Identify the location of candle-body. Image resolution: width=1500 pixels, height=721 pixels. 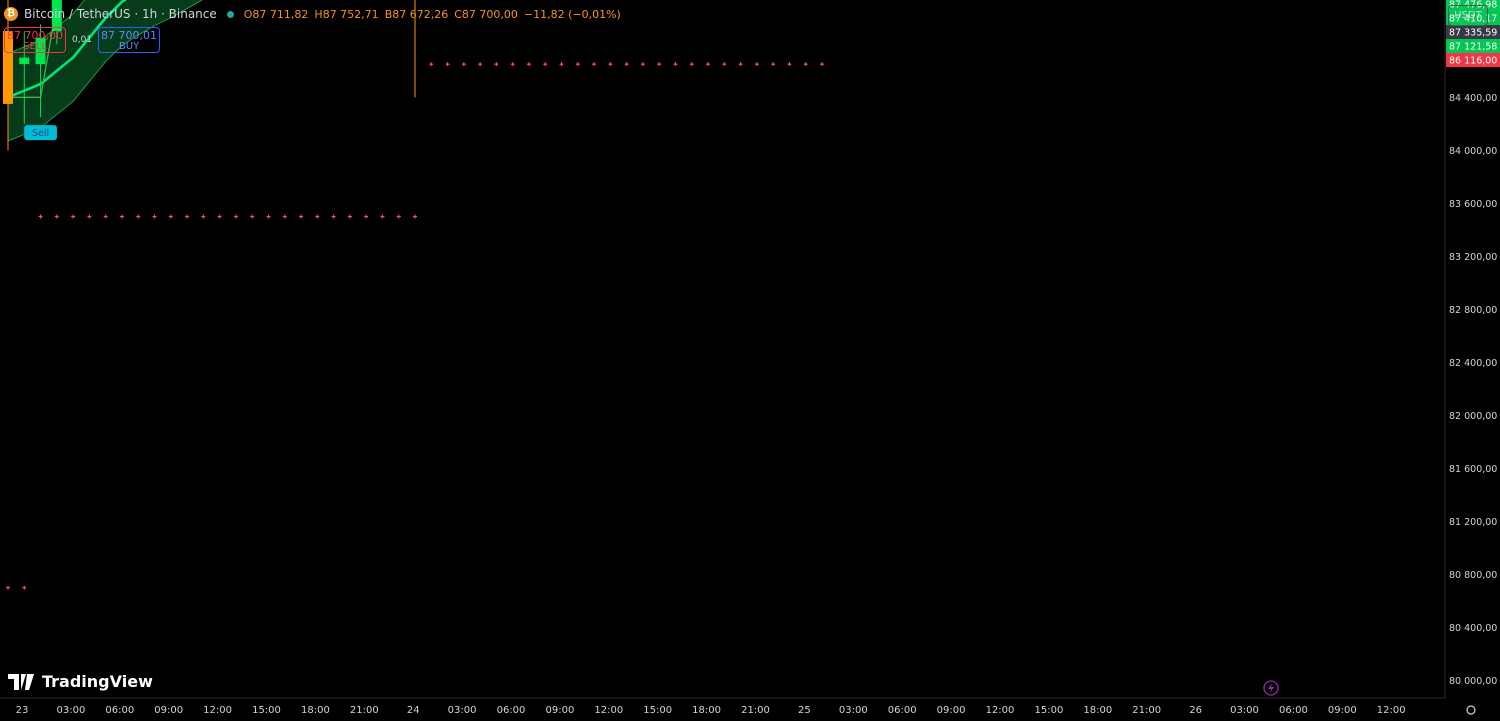
(24, 61).